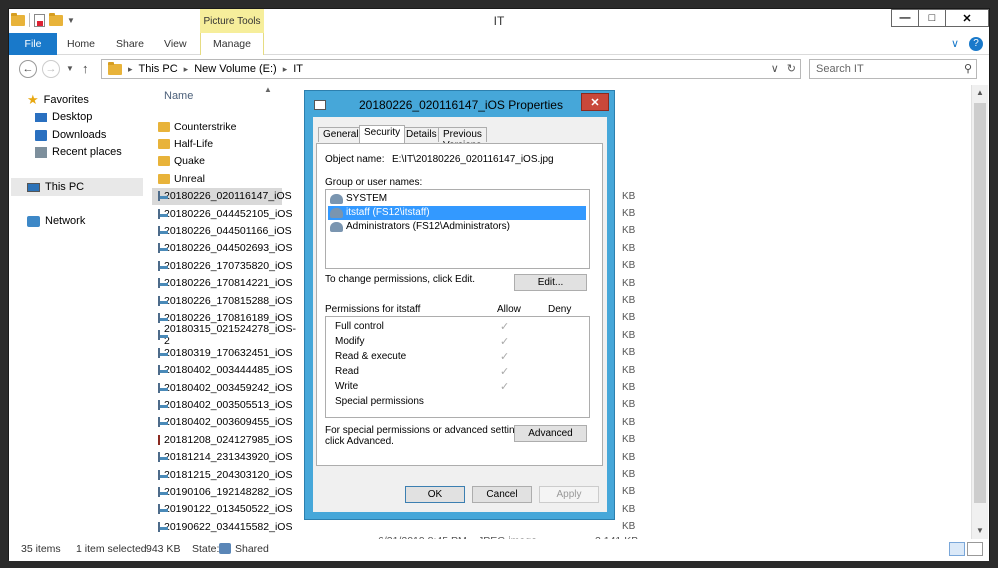 The height and width of the screenshot is (568, 998). Describe the element at coordinates (175, 44) in the screenshot. I see `tab-view: View` at that location.